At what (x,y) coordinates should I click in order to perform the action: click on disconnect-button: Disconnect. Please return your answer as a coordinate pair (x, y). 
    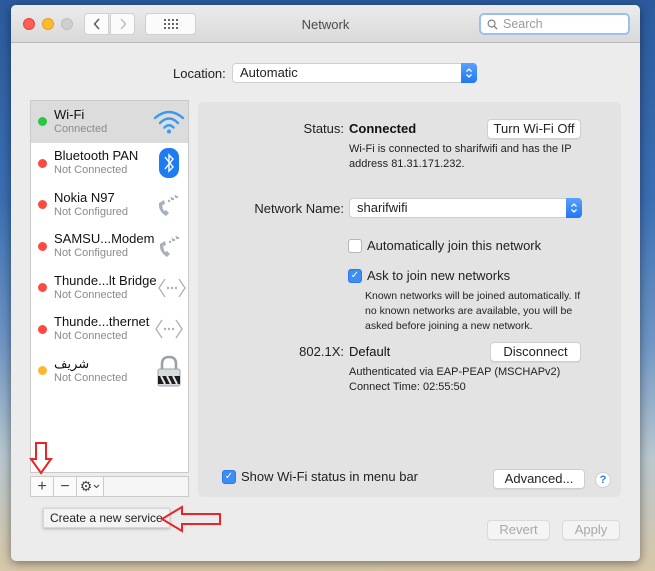
    Looking at the image, I should click on (535, 352).